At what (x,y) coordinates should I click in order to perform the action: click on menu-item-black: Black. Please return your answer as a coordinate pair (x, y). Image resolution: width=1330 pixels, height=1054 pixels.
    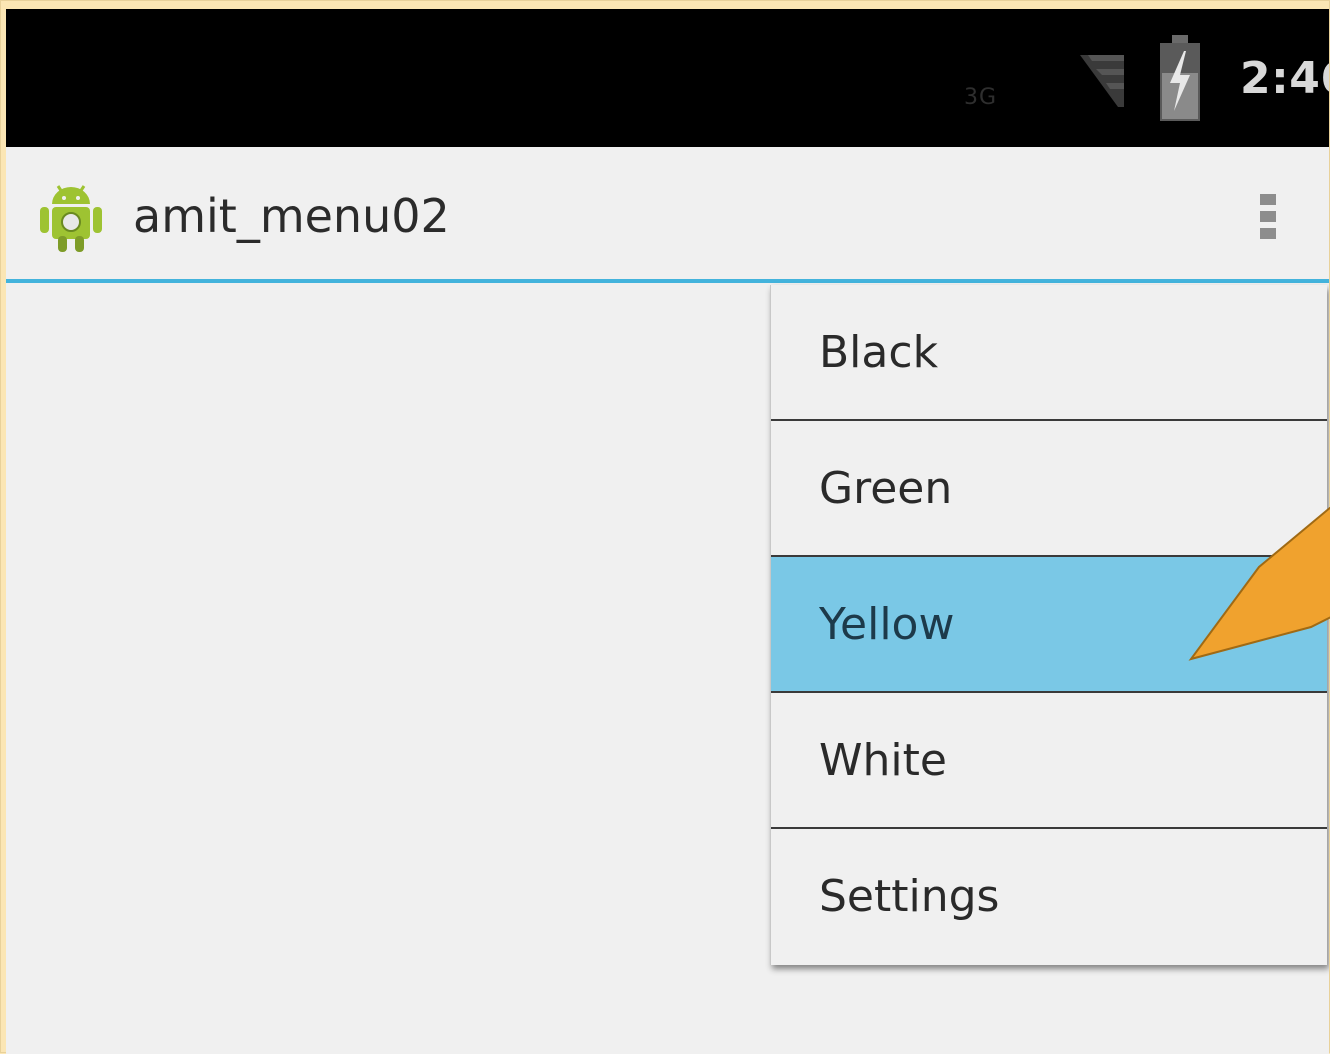
    Looking at the image, I should click on (1049, 353).